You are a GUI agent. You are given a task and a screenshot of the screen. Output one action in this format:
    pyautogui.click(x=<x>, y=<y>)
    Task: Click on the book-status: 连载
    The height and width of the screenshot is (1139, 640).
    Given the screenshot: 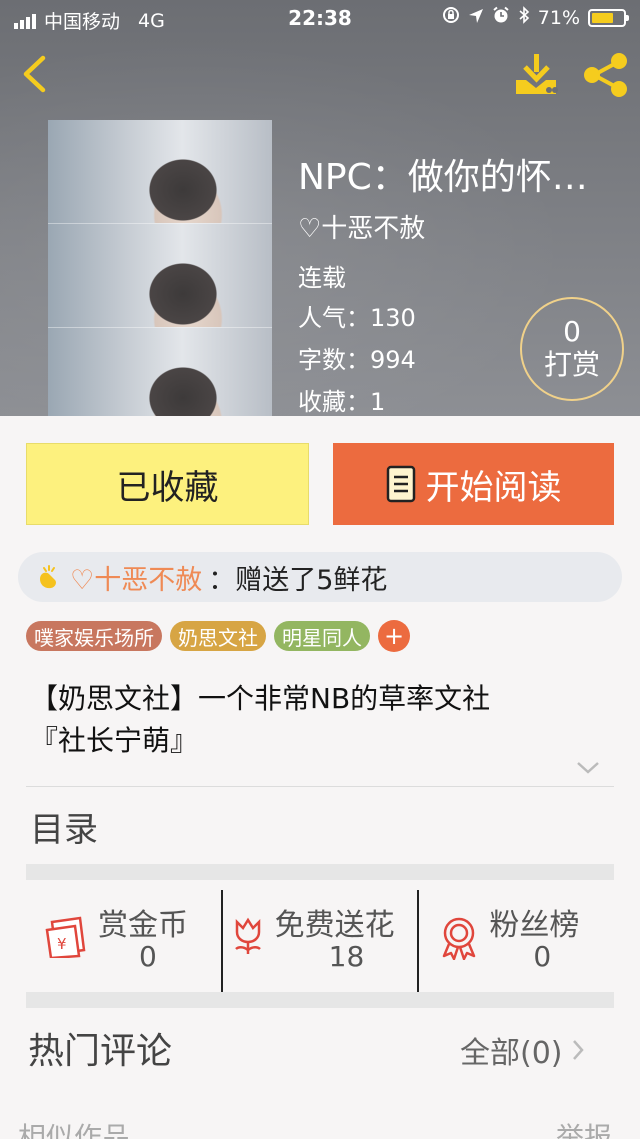 What is the action you would take?
    pyautogui.click(x=322, y=278)
    